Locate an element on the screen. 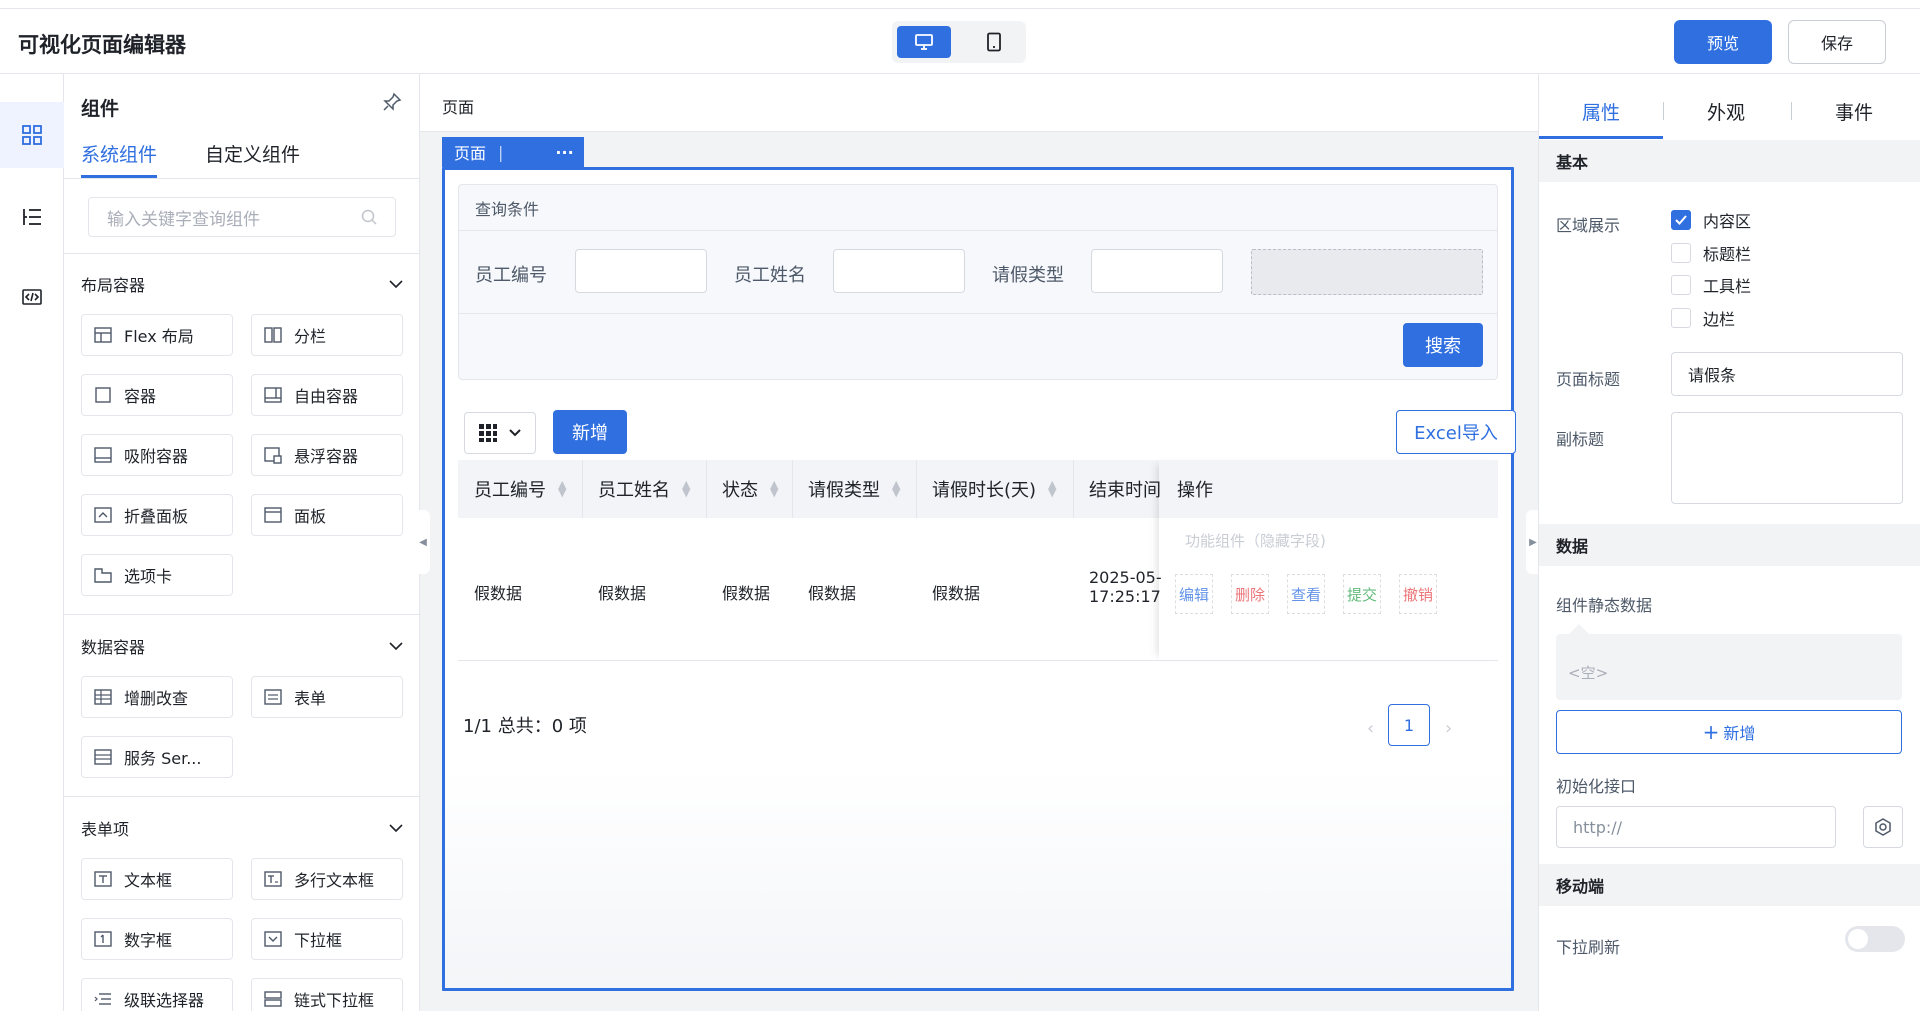 This screenshot has width=1920, height=1011. code-icon is located at coordinates (32, 297).